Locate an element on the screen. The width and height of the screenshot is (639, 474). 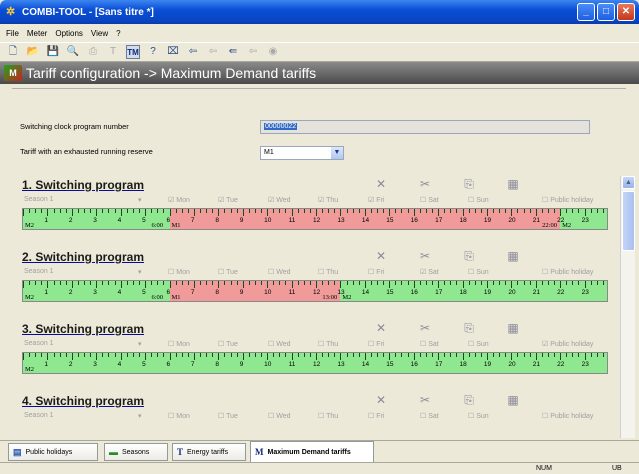
read-icon: ⇦ is located at coordinates (253, 52).